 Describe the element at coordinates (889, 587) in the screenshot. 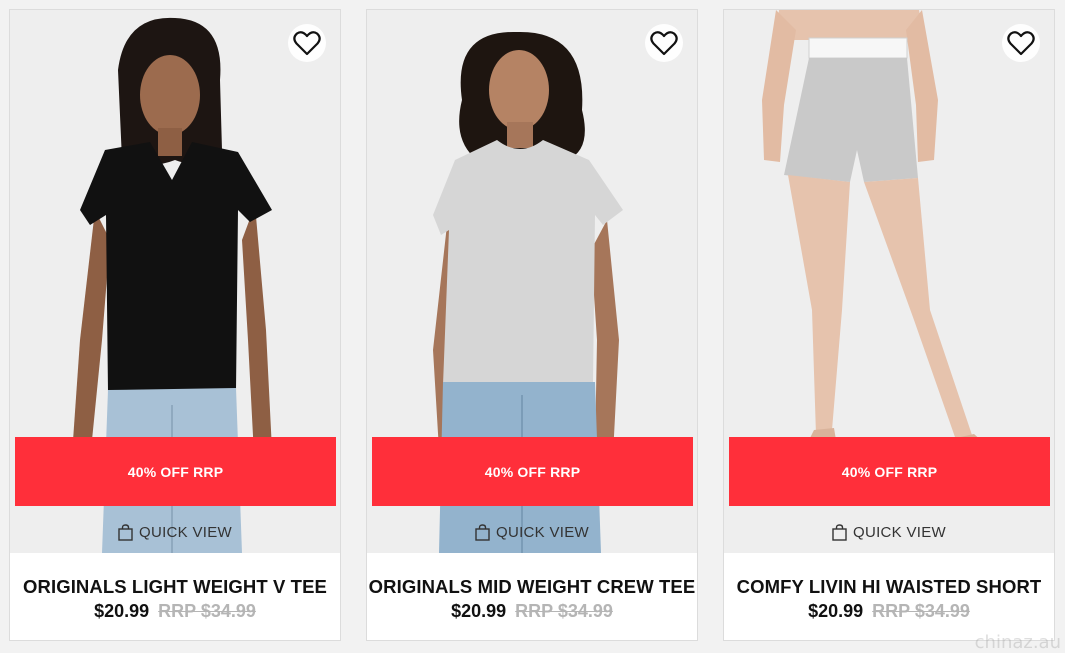

I see `product-name: COMFY LIVIN HI WAISTED SHORT` at that location.